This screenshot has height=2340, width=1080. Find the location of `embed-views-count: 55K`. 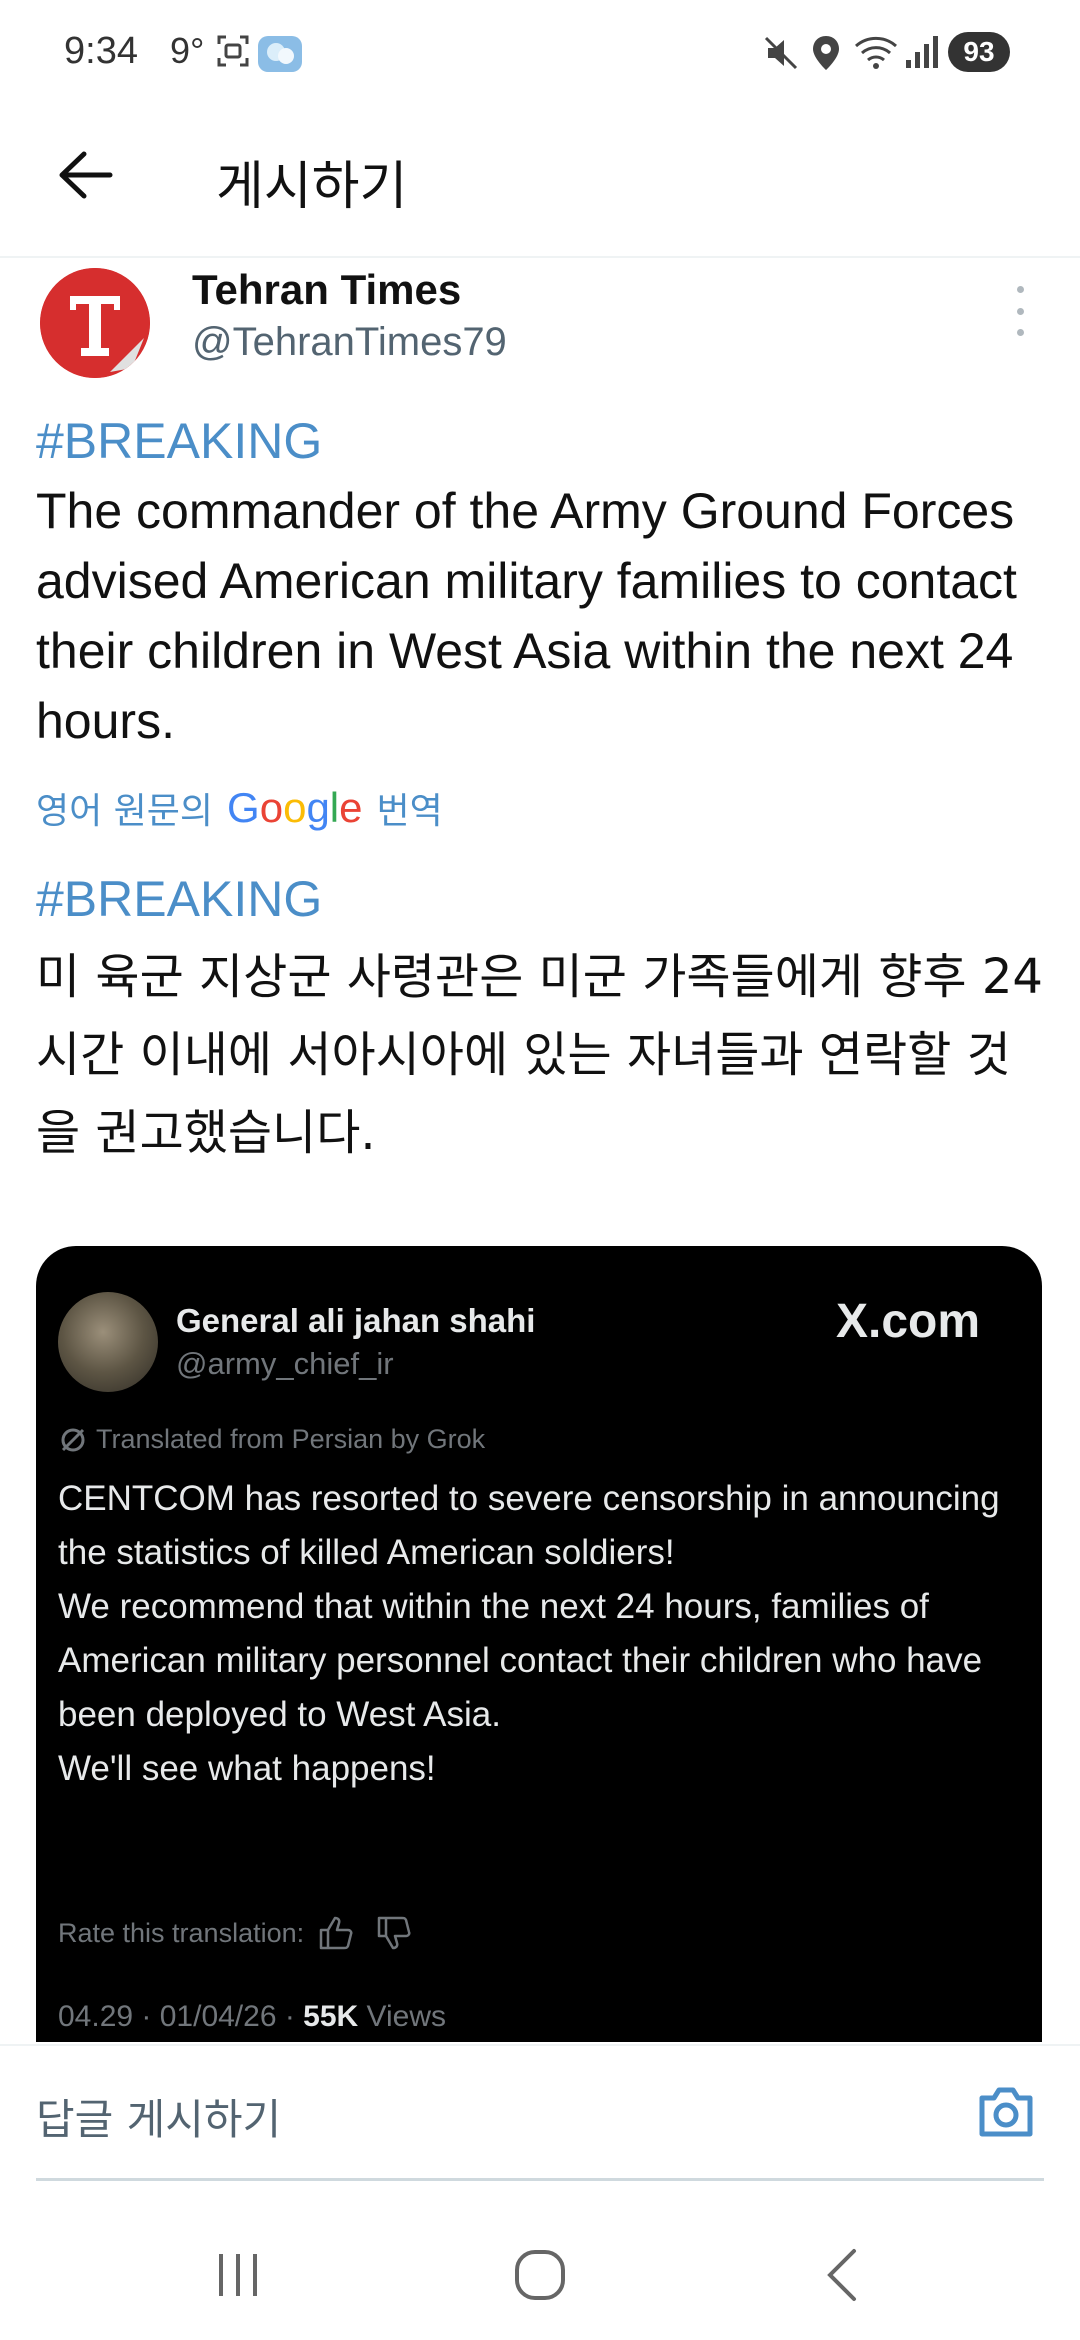

embed-views-count: 55K is located at coordinates (331, 2016).